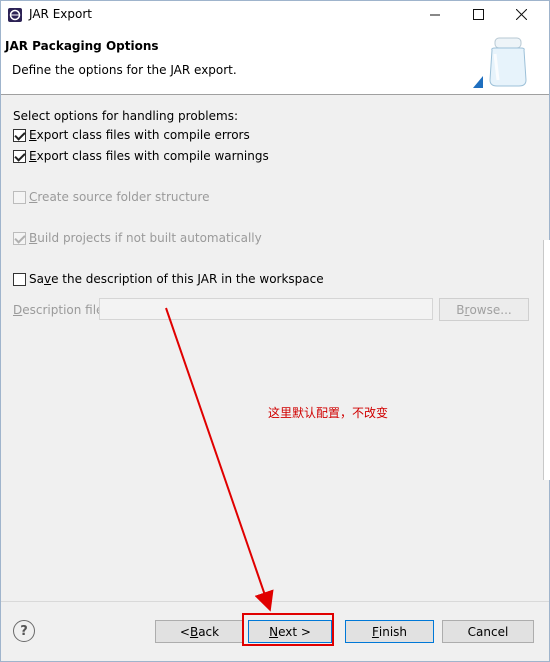 Image resolution: width=550 pixels, height=662 pixels. What do you see at coordinates (124, 70) in the screenshot?
I see `page-description: Define the options for the JAR export.` at bounding box center [124, 70].